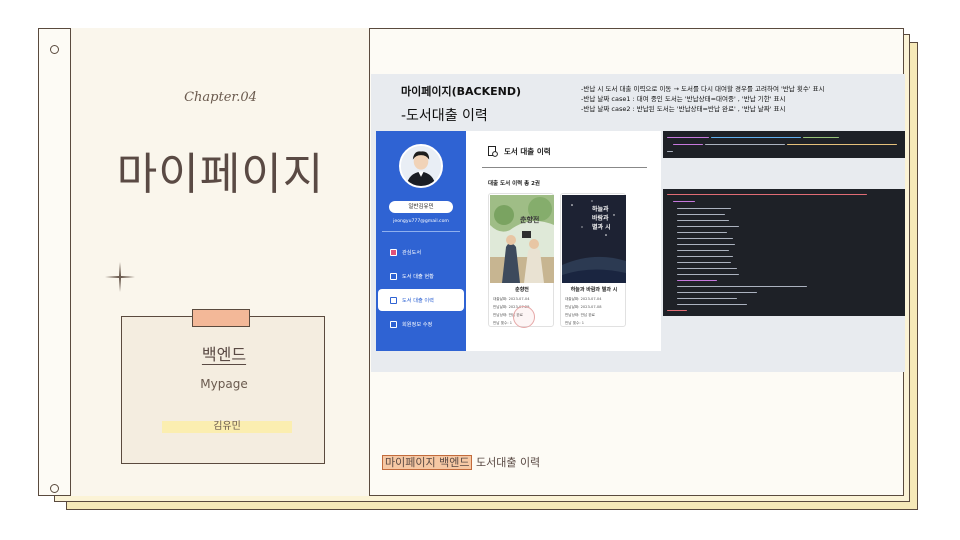 Image resolution: width=960 pixels, height=540 pixels. I want to click on binder-strip, so click(54, 262).